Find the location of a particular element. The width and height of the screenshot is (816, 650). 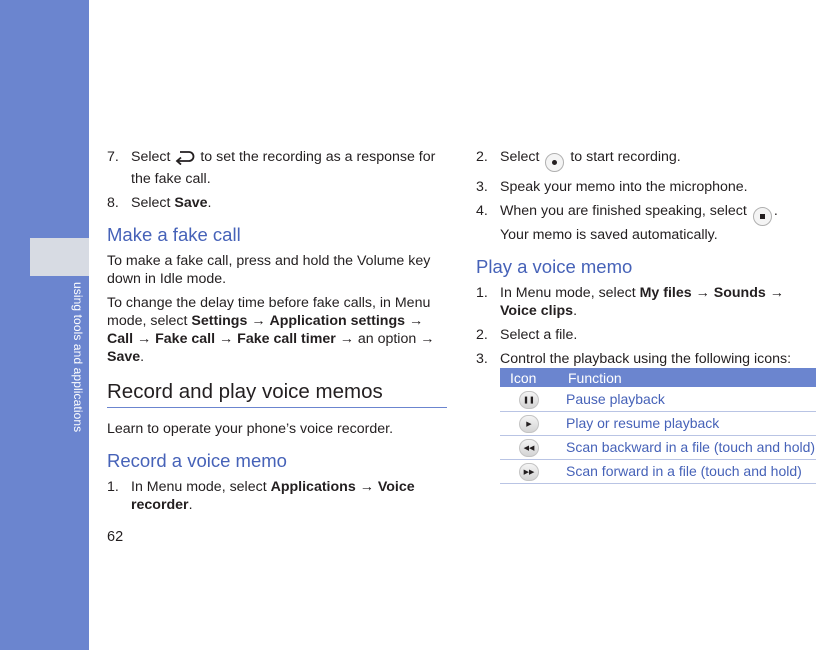

function-text: Scan forward in a file (touch and hold) is located at coordinates (687, 471).